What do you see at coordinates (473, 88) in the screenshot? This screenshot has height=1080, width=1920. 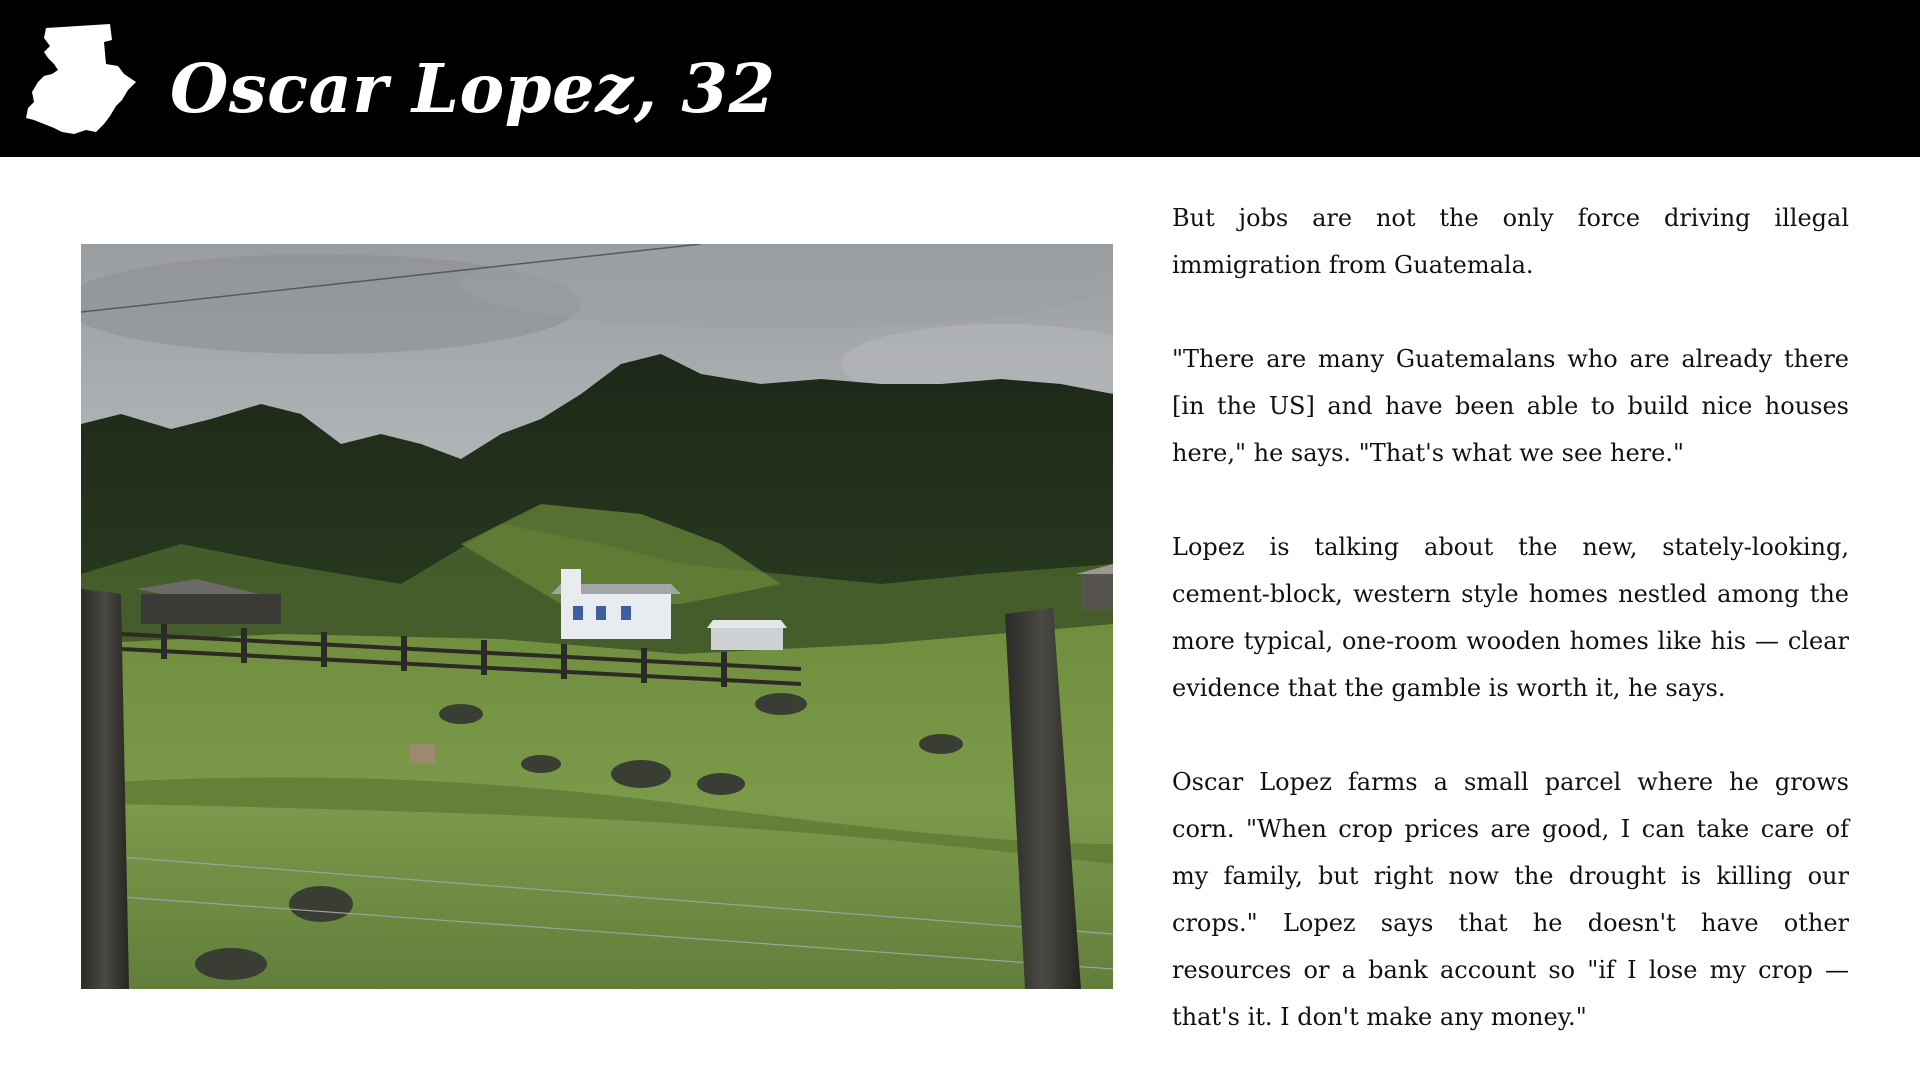 I see `page-title: Oscar Lopez, 32` at bounding box center [473, 88].